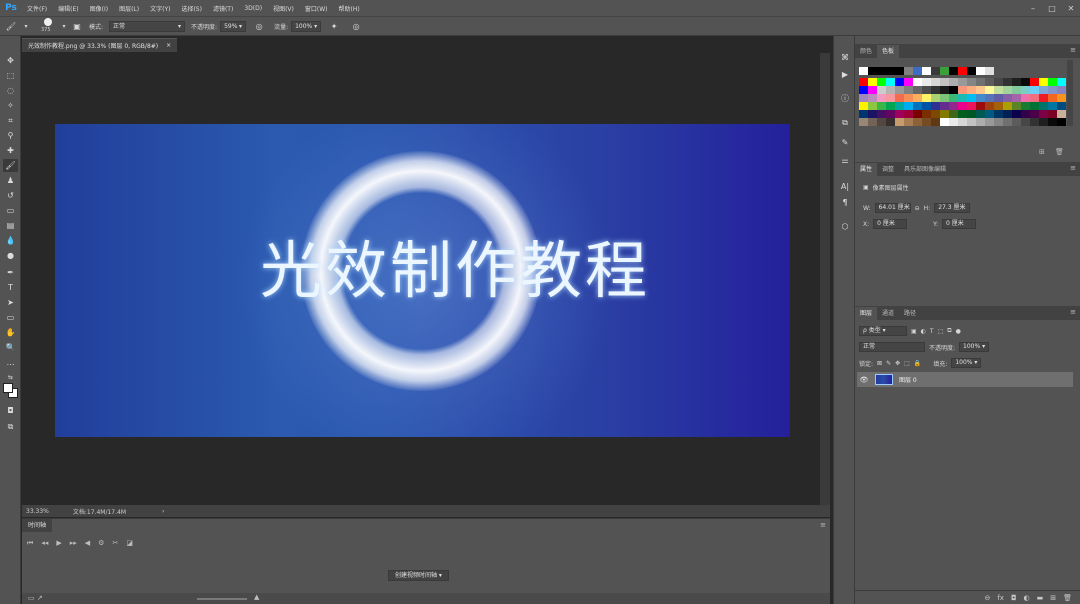 Image resolution: width=1080 pixels, height=604 pixels. What do you see at coordinates (73, 543) in the screenshot?
I see `next-frame-icon: ▸▸` at bounding box center [73, 543].